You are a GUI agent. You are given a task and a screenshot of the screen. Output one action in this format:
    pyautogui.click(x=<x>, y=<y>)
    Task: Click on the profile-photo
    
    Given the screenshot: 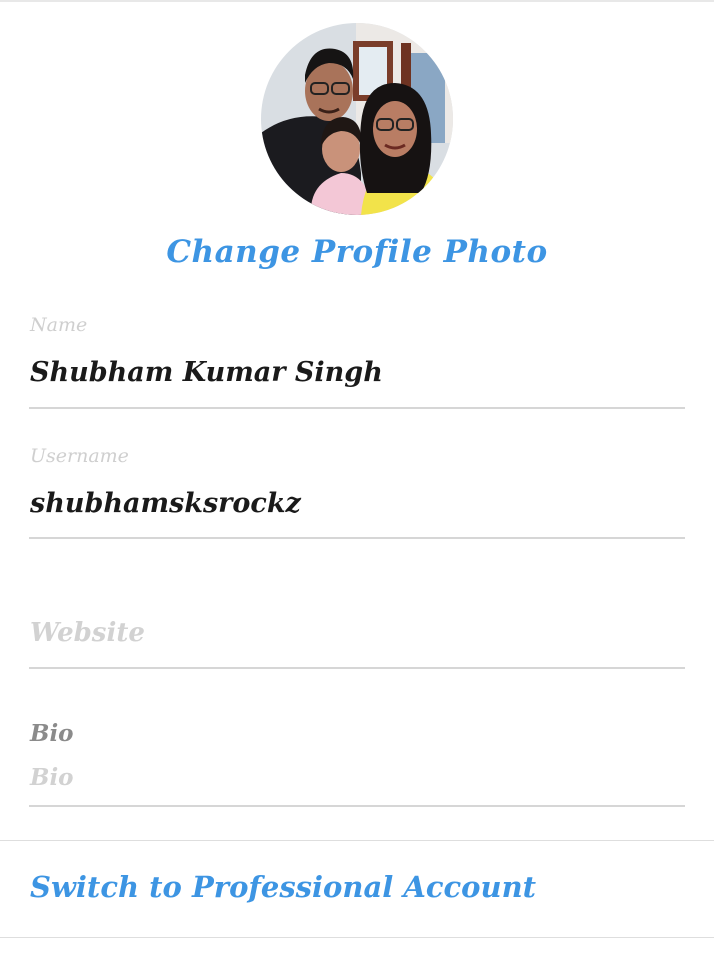 What is the action you would take?
    pyautogui.click(x=357, y=119)
    